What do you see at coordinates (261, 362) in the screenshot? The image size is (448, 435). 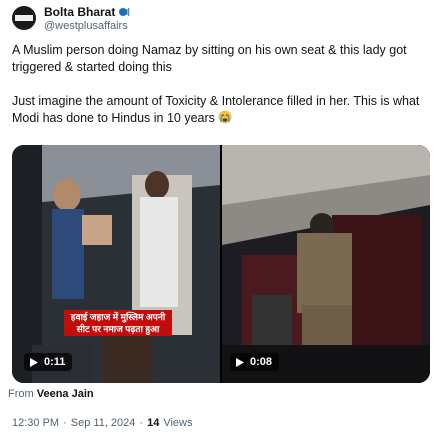 I see `duration-text: 0:08` at bounding box center [261, 362].